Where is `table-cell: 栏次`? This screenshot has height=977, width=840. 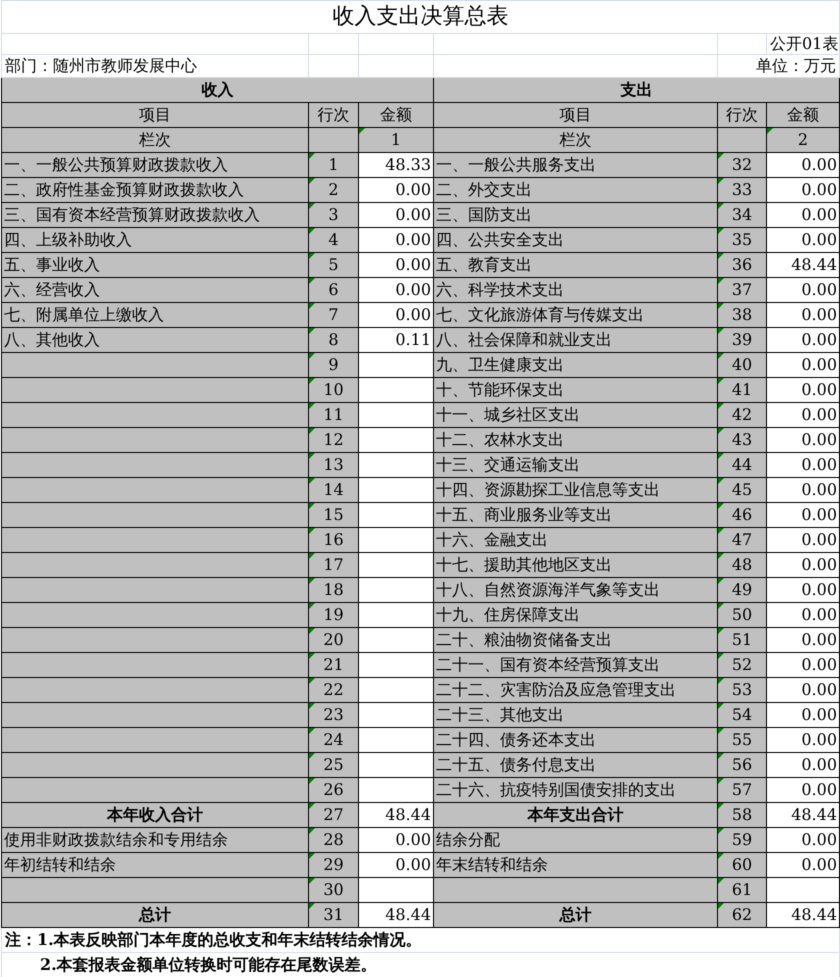 table-cell: 栏次 is located at coordinates (576, 140).